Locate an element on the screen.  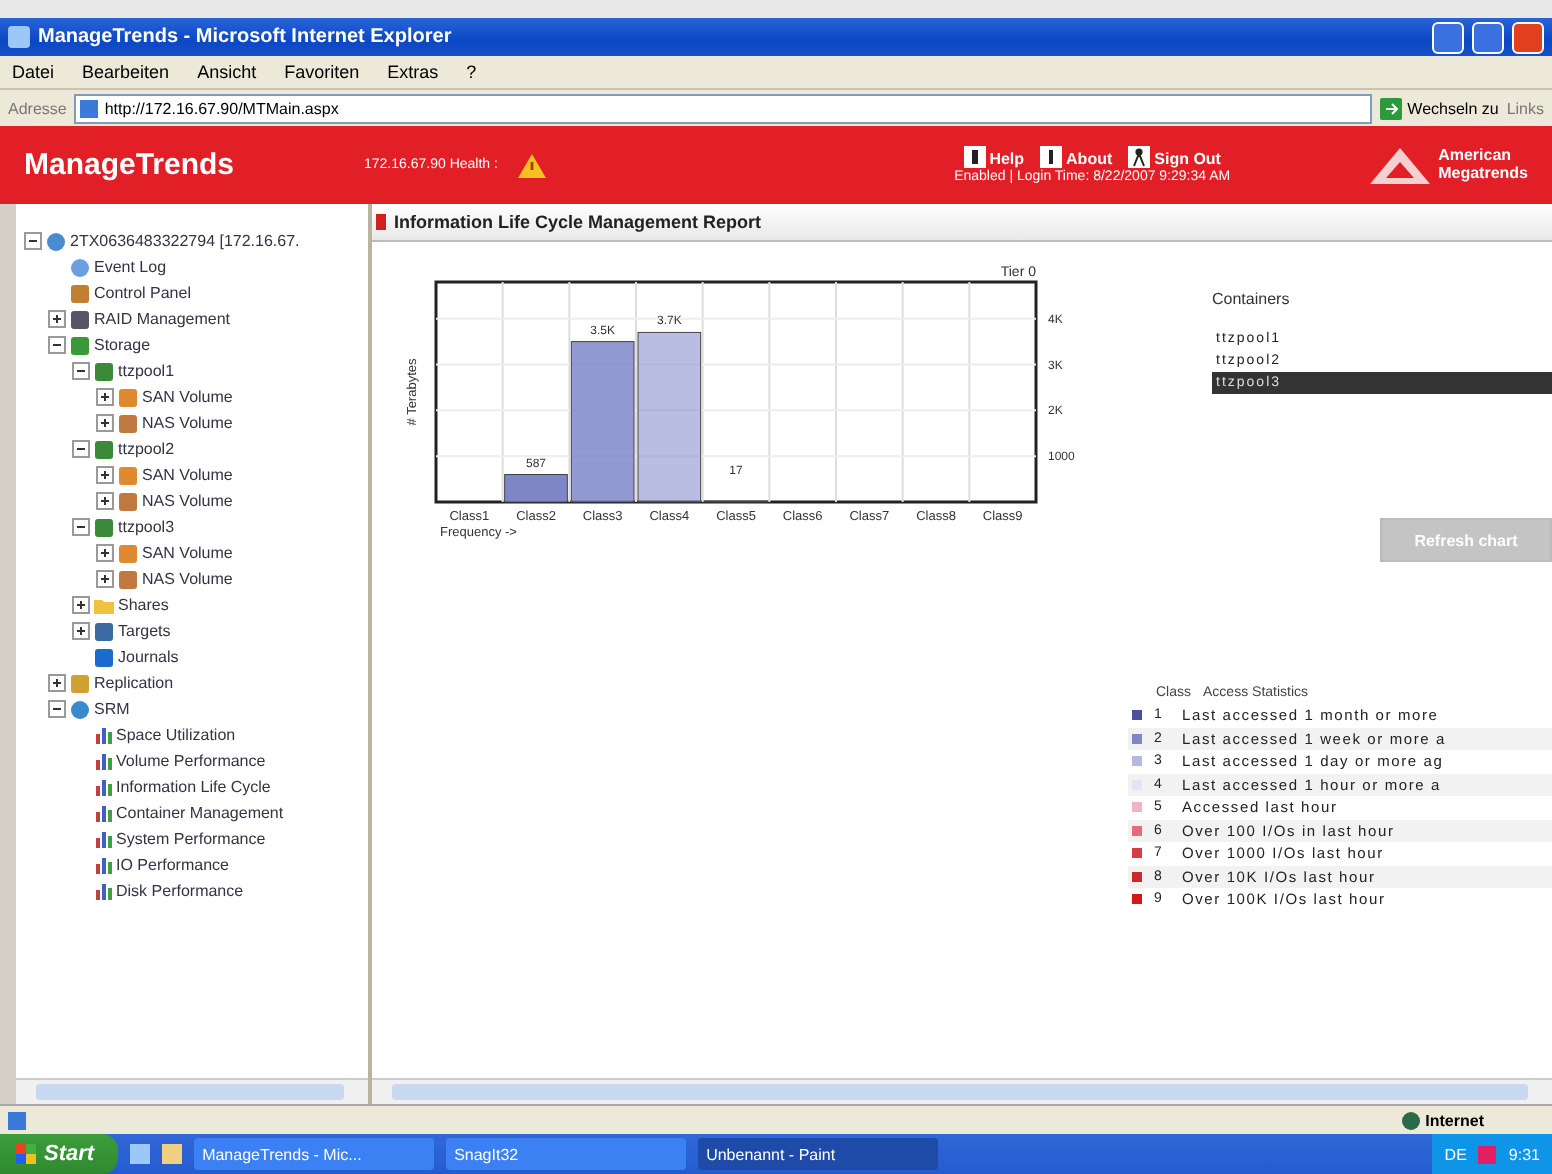
person-icon is located at coordinates (1139, 157).